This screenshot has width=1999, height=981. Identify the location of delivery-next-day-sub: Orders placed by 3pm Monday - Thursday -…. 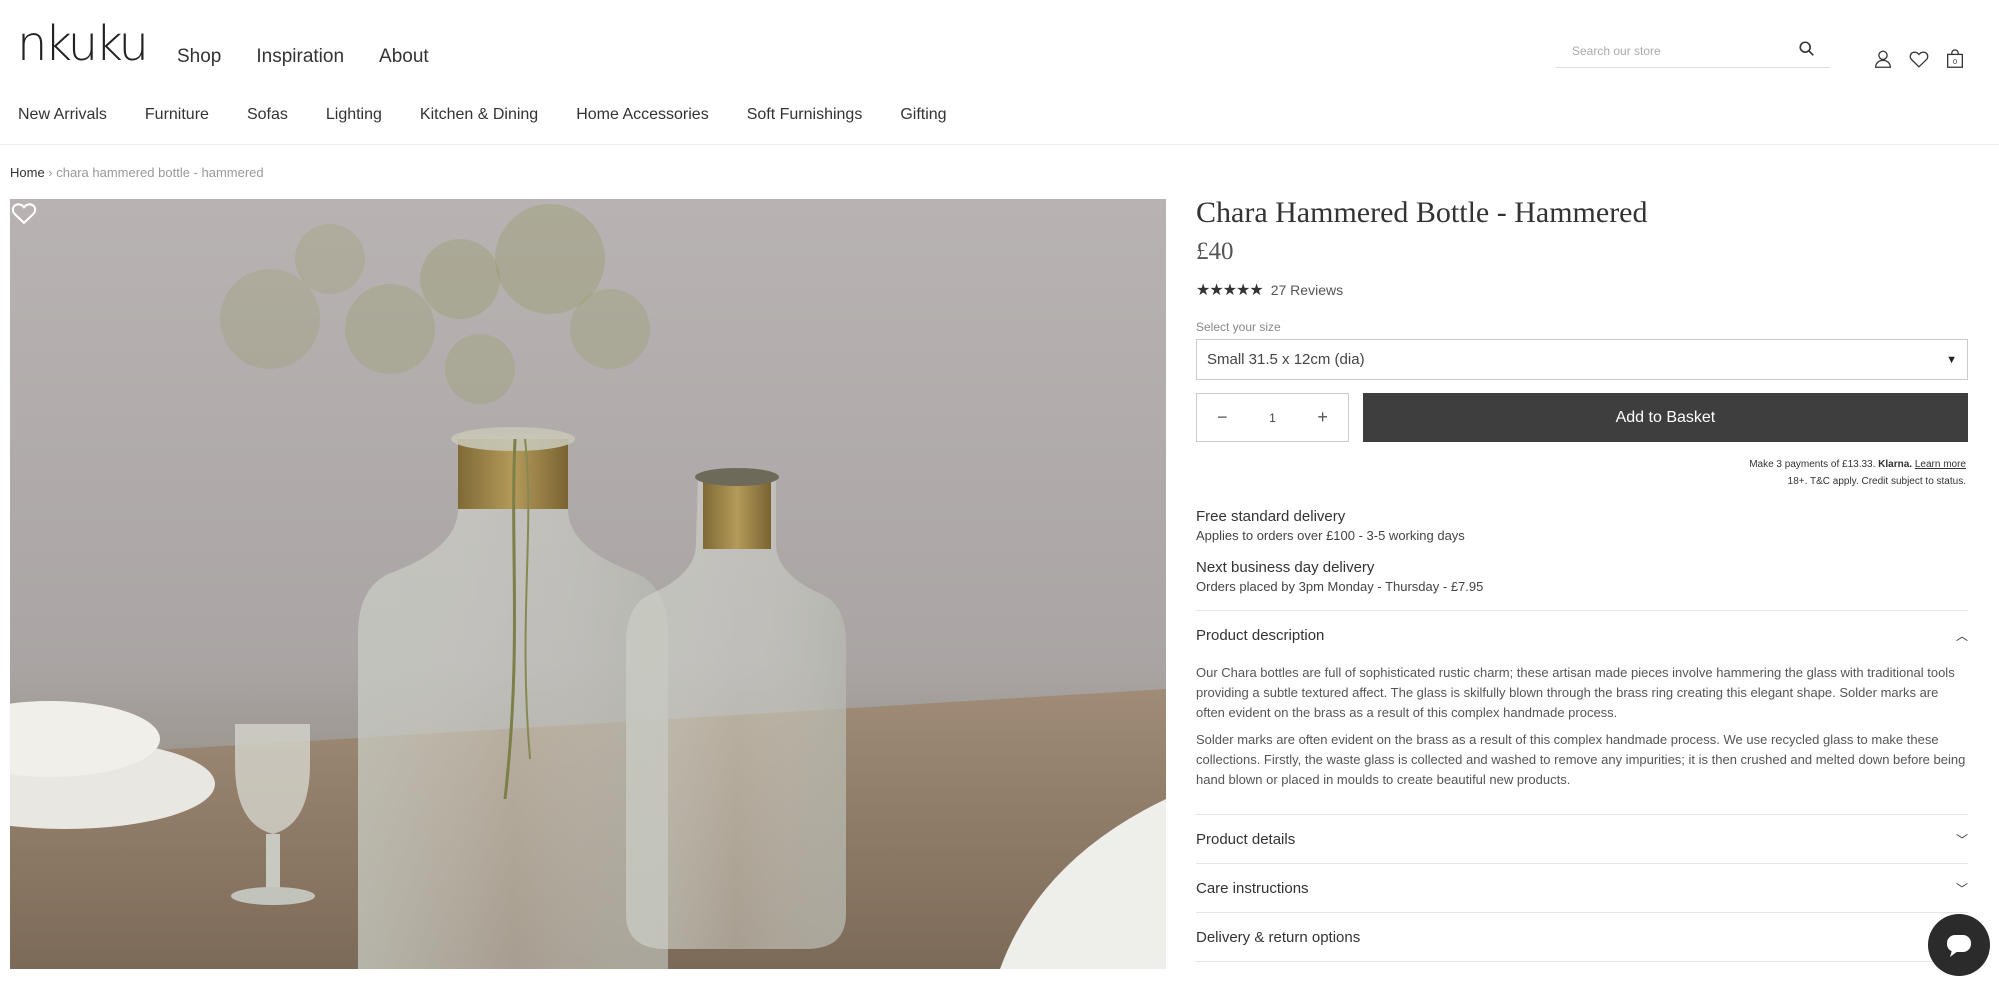
(1340, 586).